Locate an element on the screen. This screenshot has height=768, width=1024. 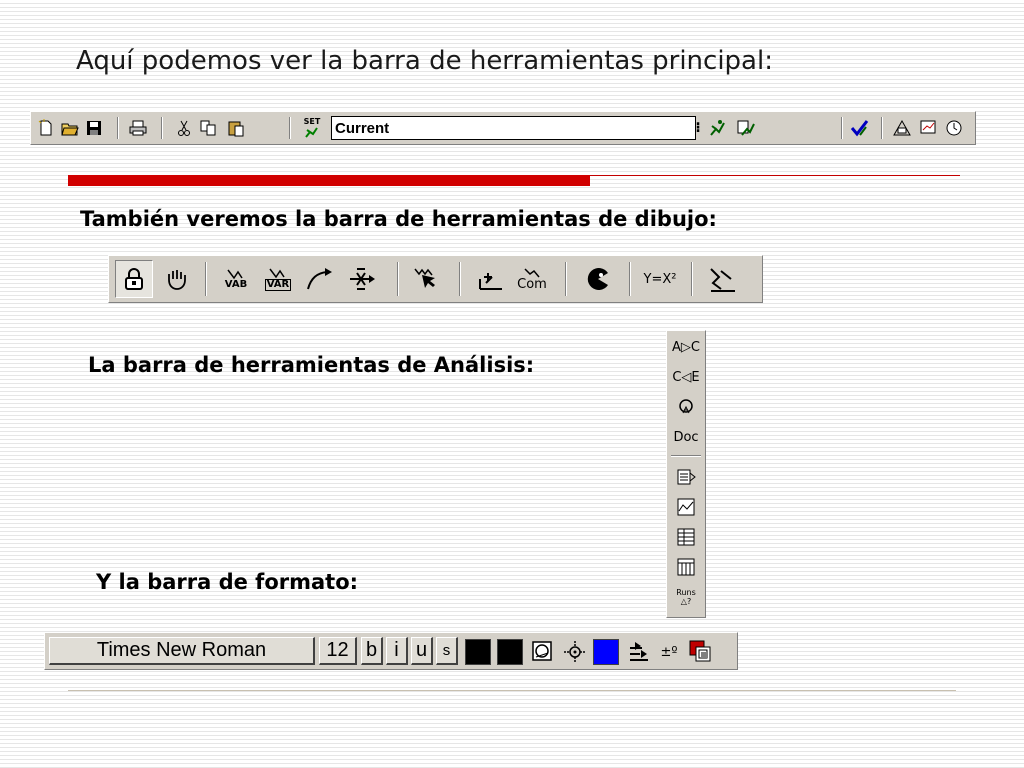
runs-compare-glyph: △? is located at coordinates (686, 601).